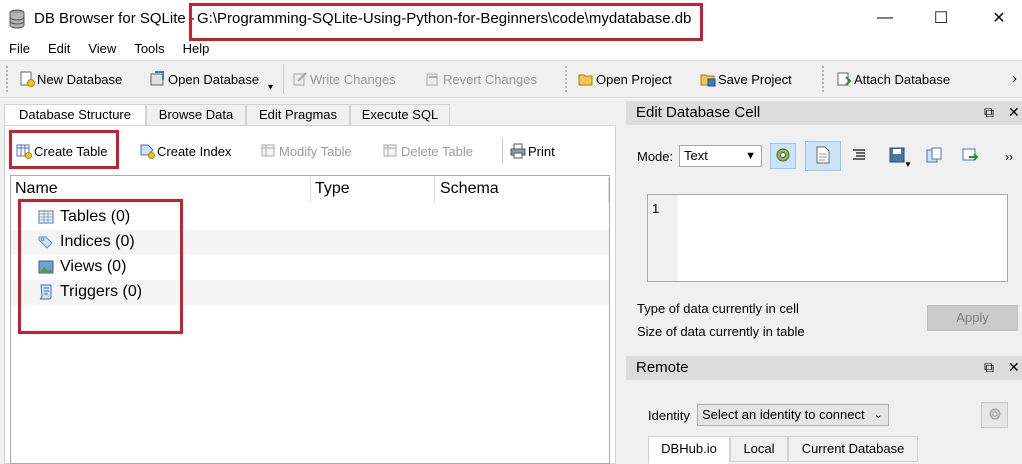 This screenshot has width=1022, height=464. Describe the element at coordinates (824, 113) in the screenshot. I see `edit-cell-dock-title: Edit Database Cell` at that location.